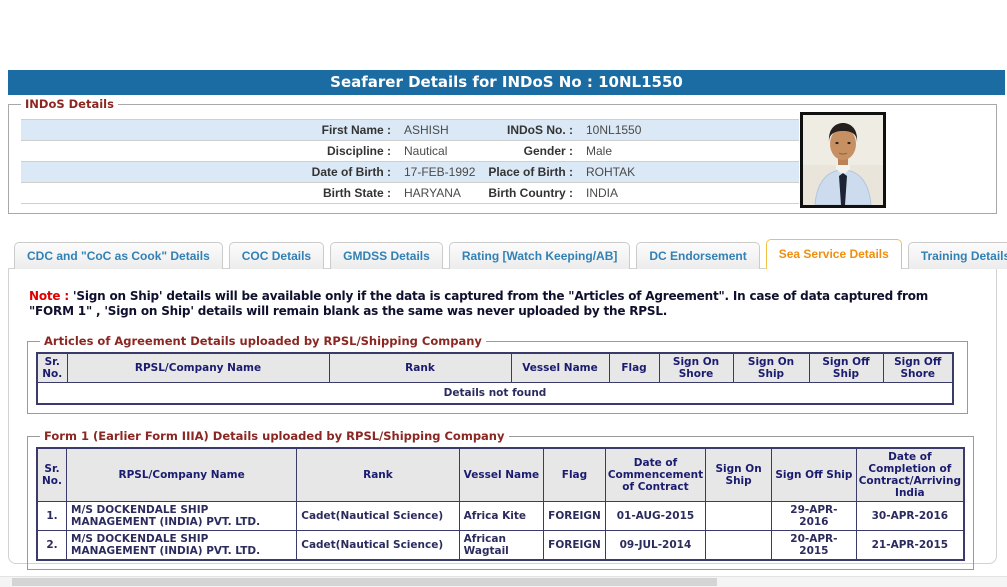 This screenshot has width=1007, height=587. What do you see at coordinates (276, 255) in the screenshot?
I see `tab-coc-details: COC Details` at bounding box center [276, 255].